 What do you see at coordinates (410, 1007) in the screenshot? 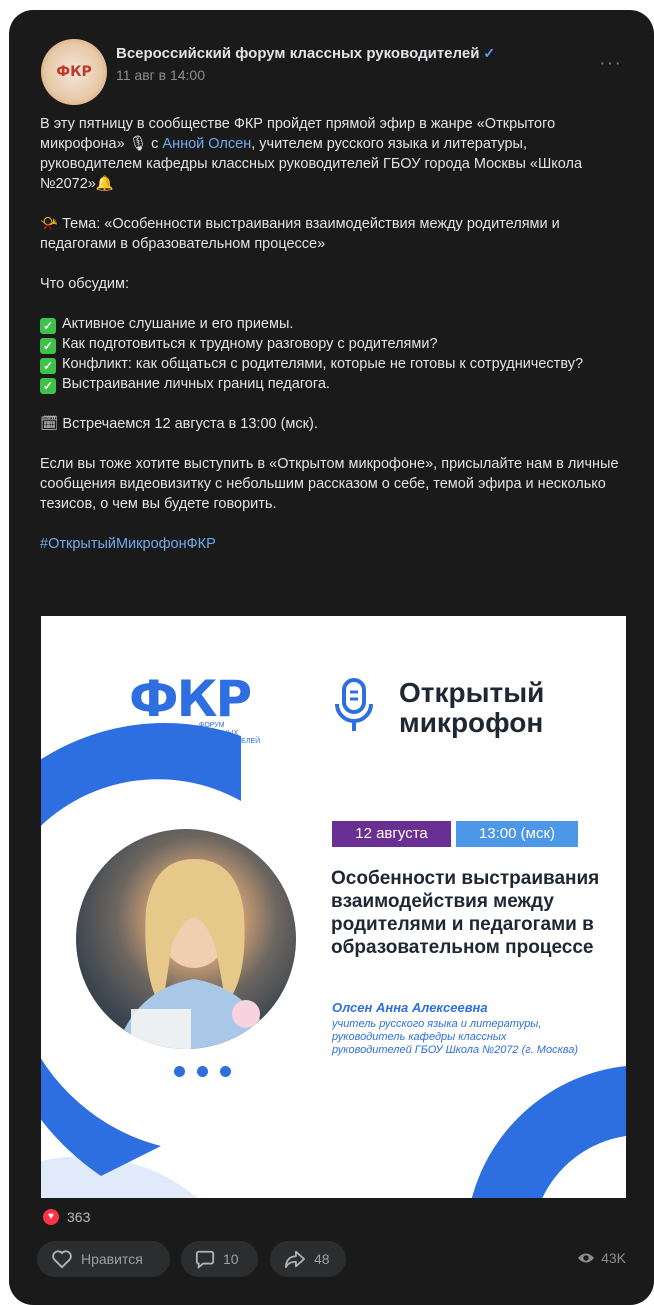
I see `speaker-name: Олсен Анна Алексеевна` at bounding box center [410, 1007].